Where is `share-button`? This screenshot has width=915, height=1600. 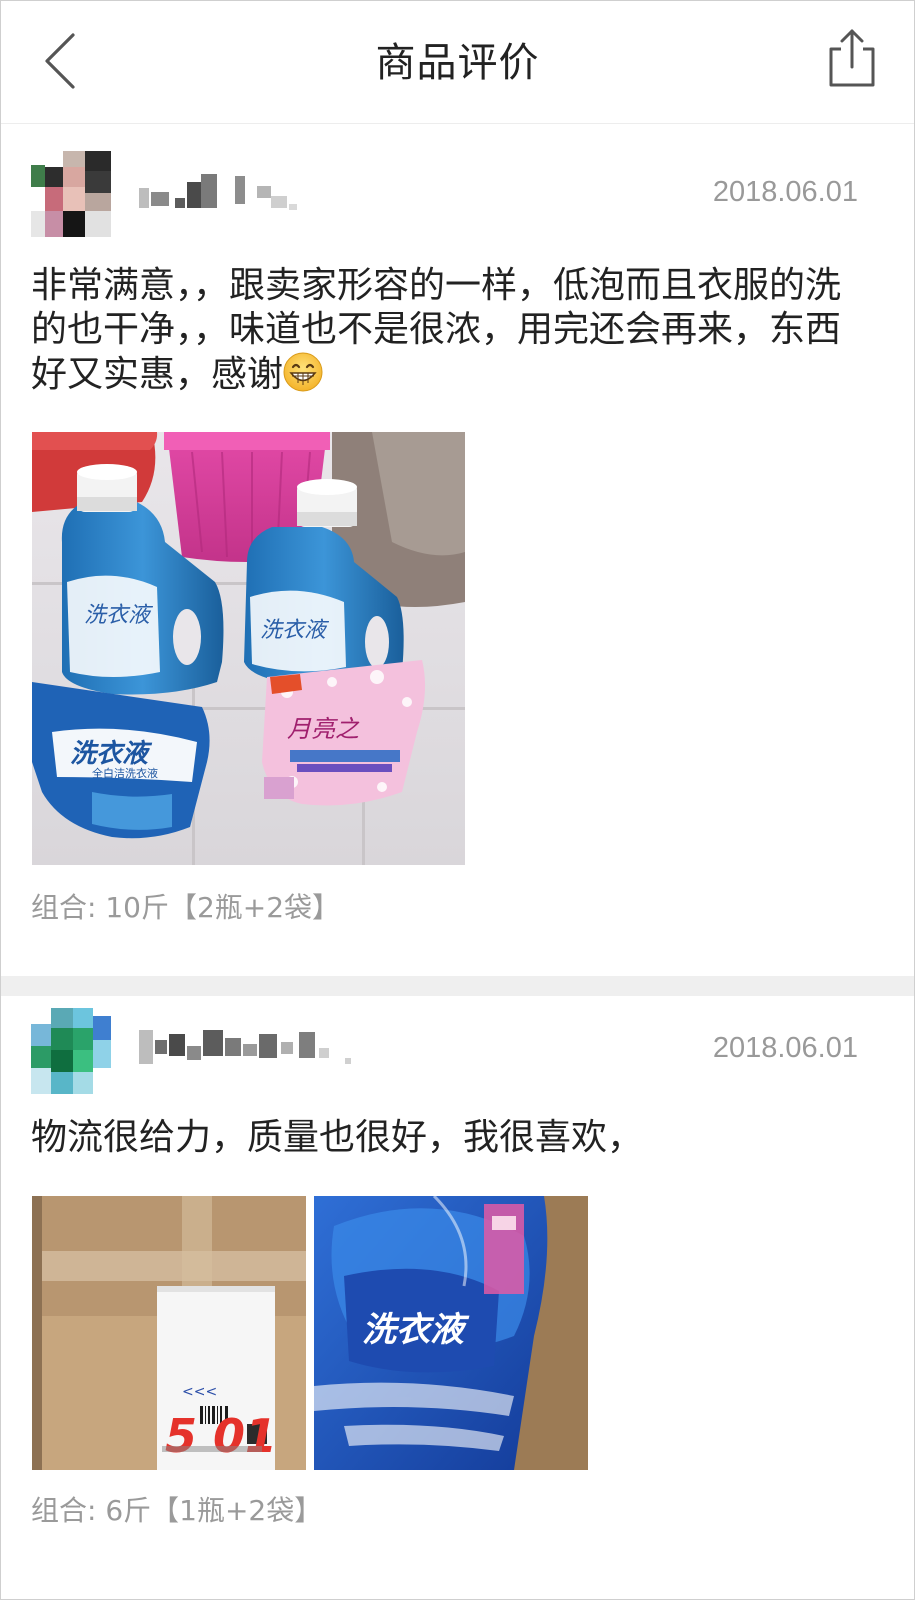 share-button is located at coordinates (851, 59).